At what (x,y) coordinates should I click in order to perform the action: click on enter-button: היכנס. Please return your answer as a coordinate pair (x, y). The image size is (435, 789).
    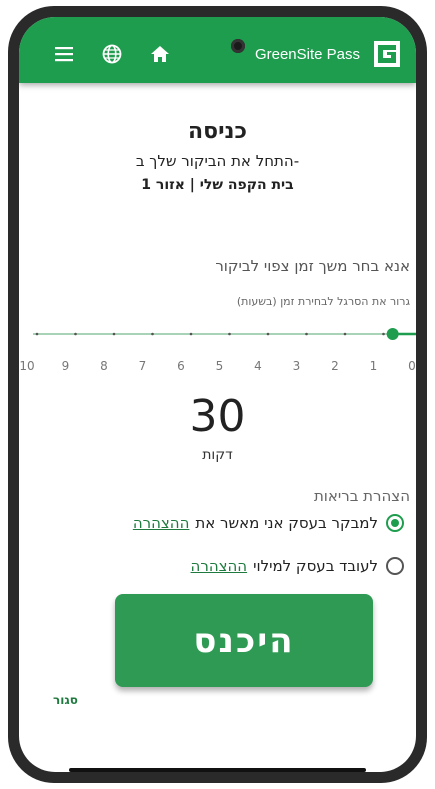
    Looking at the image, I should click on (244, 640).